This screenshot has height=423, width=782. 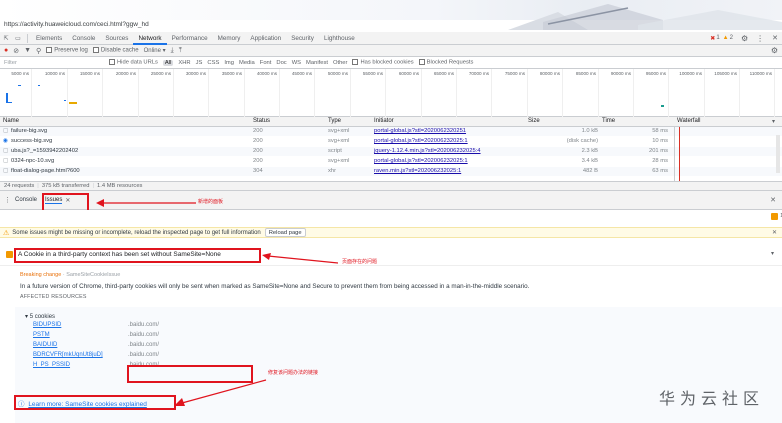 I want to click on disable-cache-checkbox: Disable cache, so click(x=115, y=50).